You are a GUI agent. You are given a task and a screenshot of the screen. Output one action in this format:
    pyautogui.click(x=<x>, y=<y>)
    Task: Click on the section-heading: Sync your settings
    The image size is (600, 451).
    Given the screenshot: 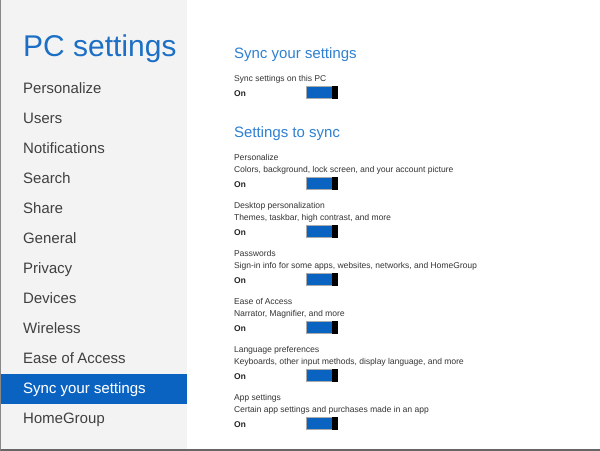 What is the action you would take?
    pyautogui.click(x=296, y=54)
    